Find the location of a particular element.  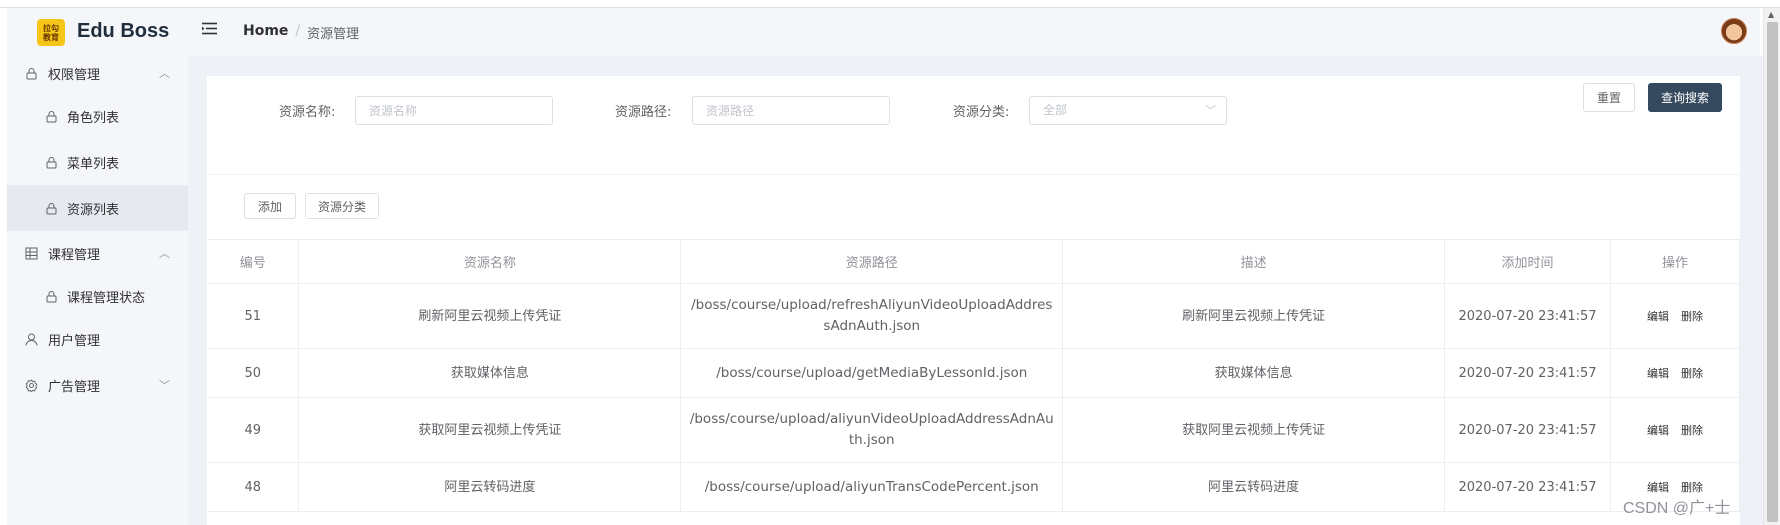

column-header-name: 资源名称 is located at coordinates (490, 261).